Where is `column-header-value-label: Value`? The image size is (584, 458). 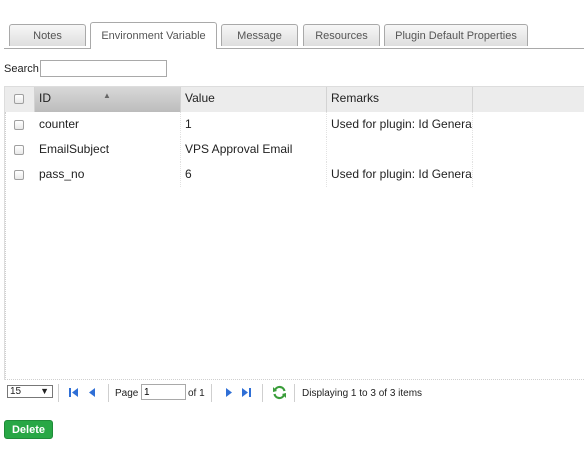 column-header-value-label: Value is located at coordinates (200, 98).